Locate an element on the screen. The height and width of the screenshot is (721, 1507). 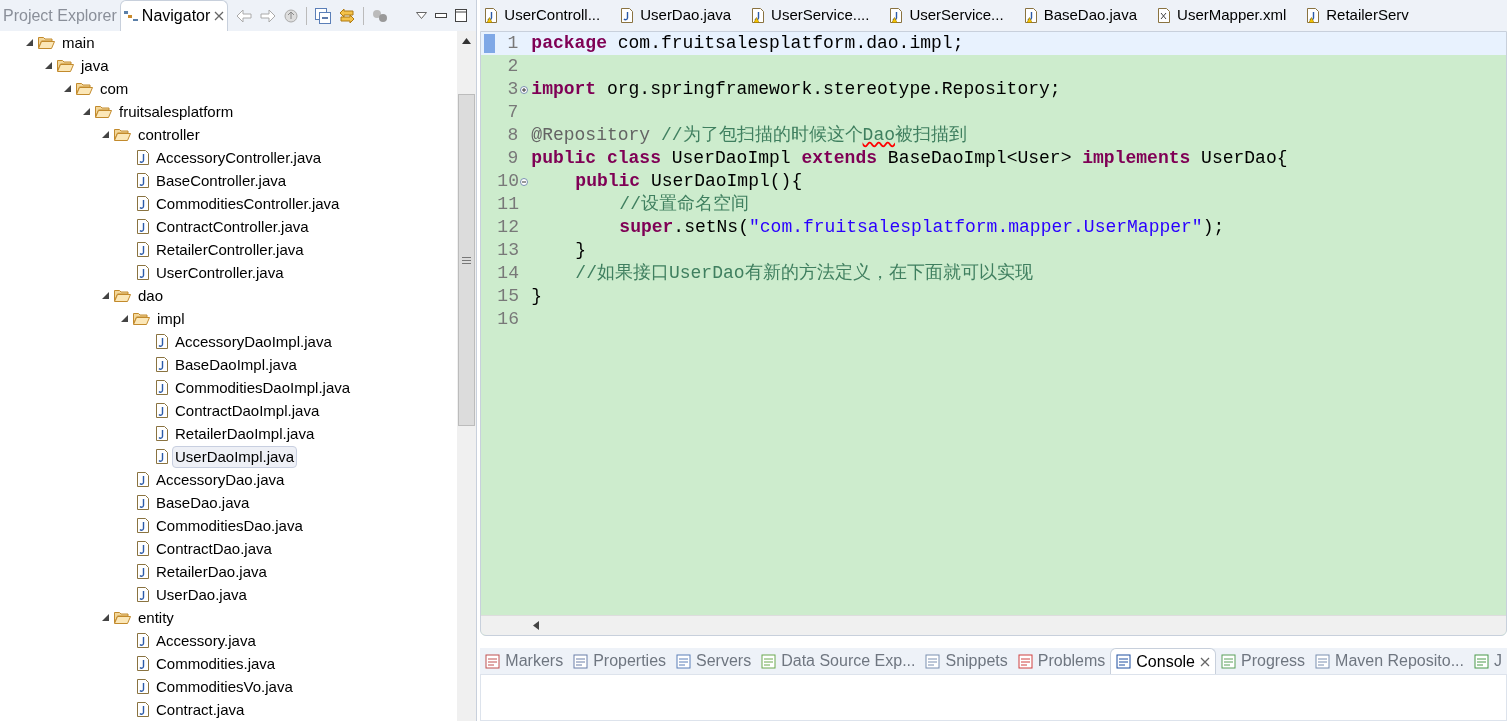
line-number: 10 is located at coordinates (508, 181).